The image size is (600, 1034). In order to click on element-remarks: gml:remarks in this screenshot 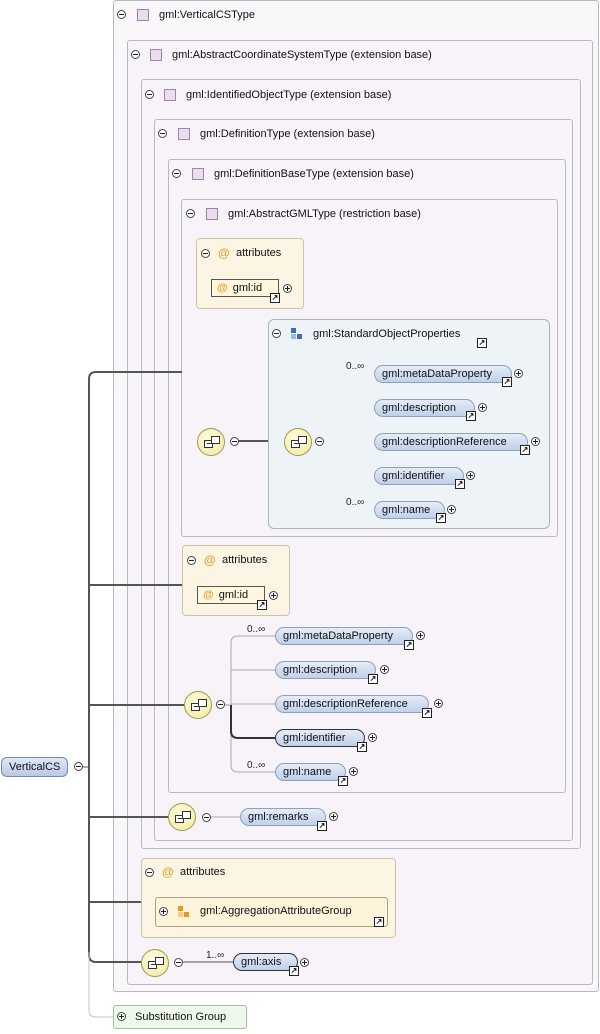, I will do `click(283, 817)`.